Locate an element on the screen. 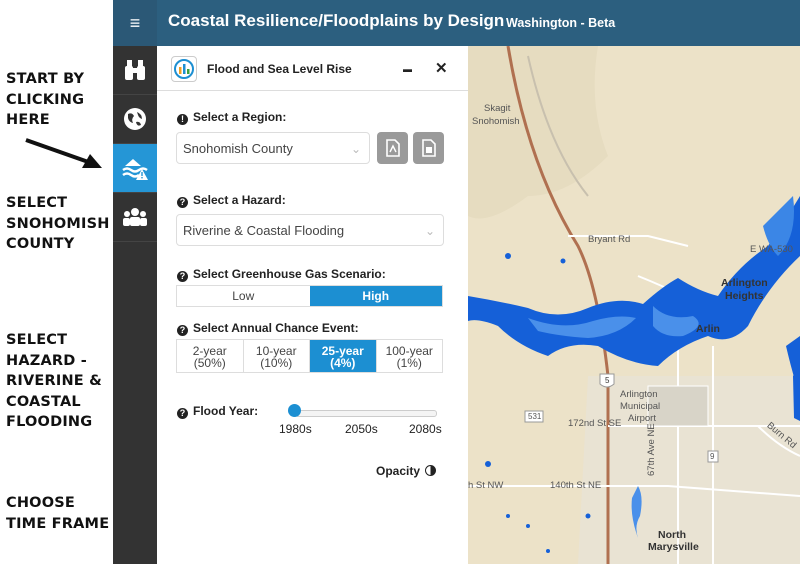 This screenshot has height=564, width=800. close-icon: ✕ is located at coordinates (441, 68).